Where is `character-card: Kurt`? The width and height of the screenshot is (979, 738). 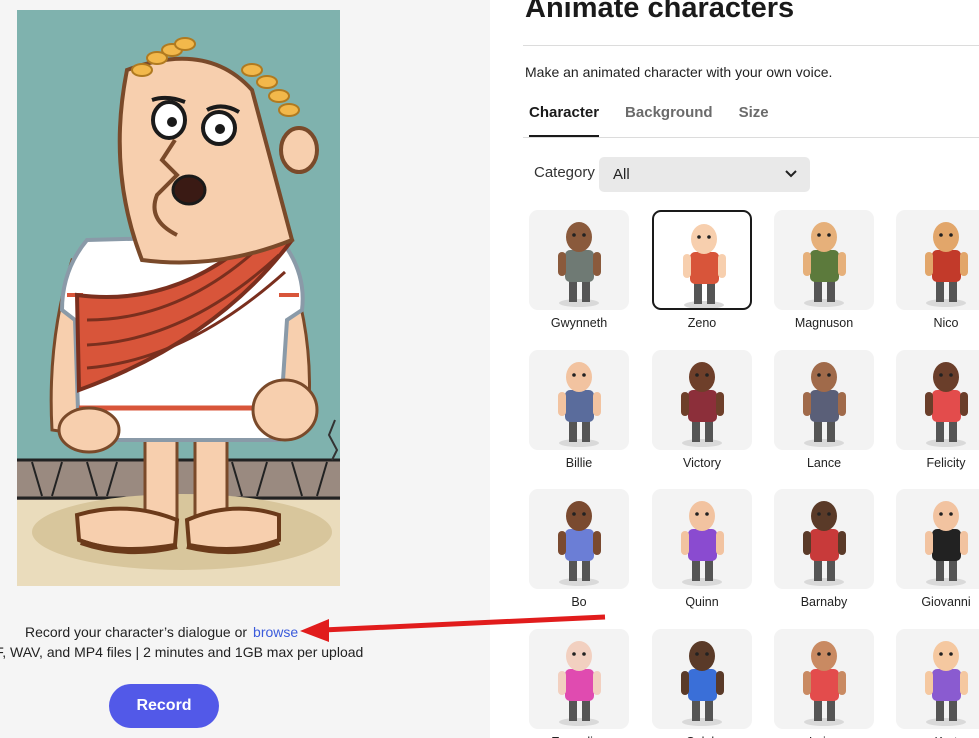 character-card: Kurt is located at coordinates (937, 683).